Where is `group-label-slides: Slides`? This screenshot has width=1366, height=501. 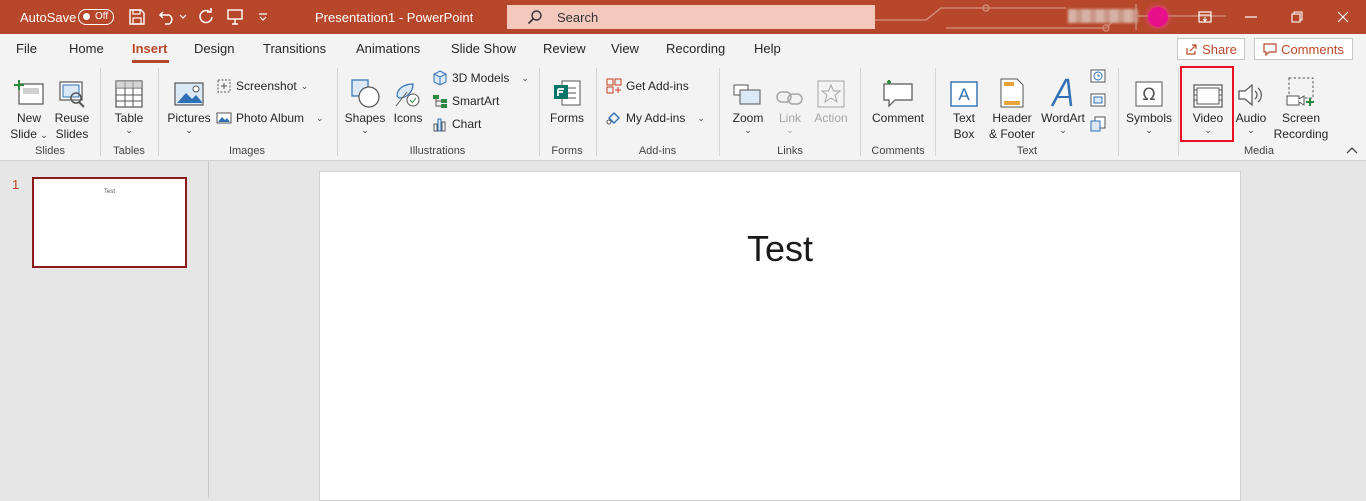 group-label-slides: Slides is located at coordinates (50, 151).